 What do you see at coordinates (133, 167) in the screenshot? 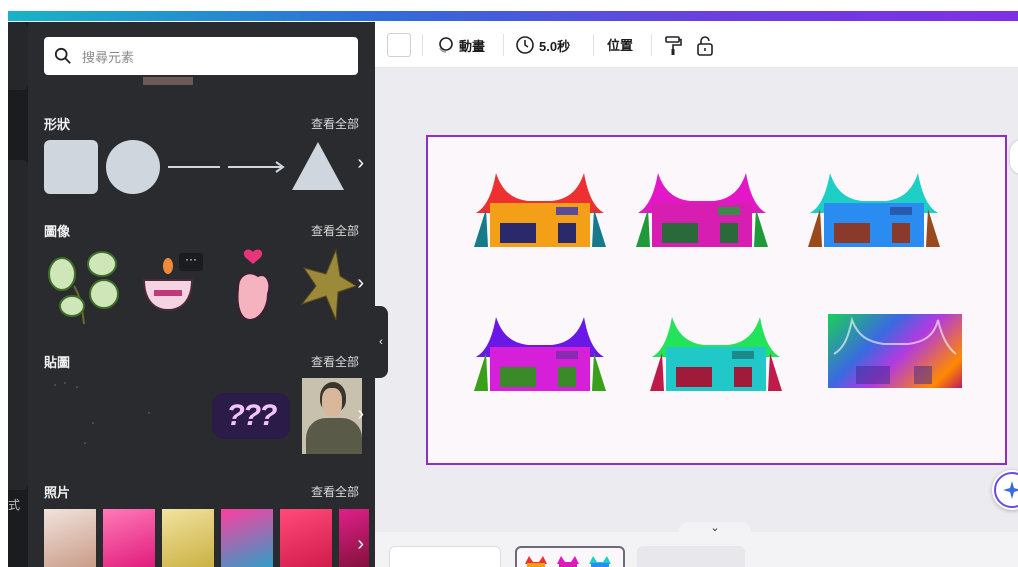
I see `circle-shape` at bounding box center [133, 167].